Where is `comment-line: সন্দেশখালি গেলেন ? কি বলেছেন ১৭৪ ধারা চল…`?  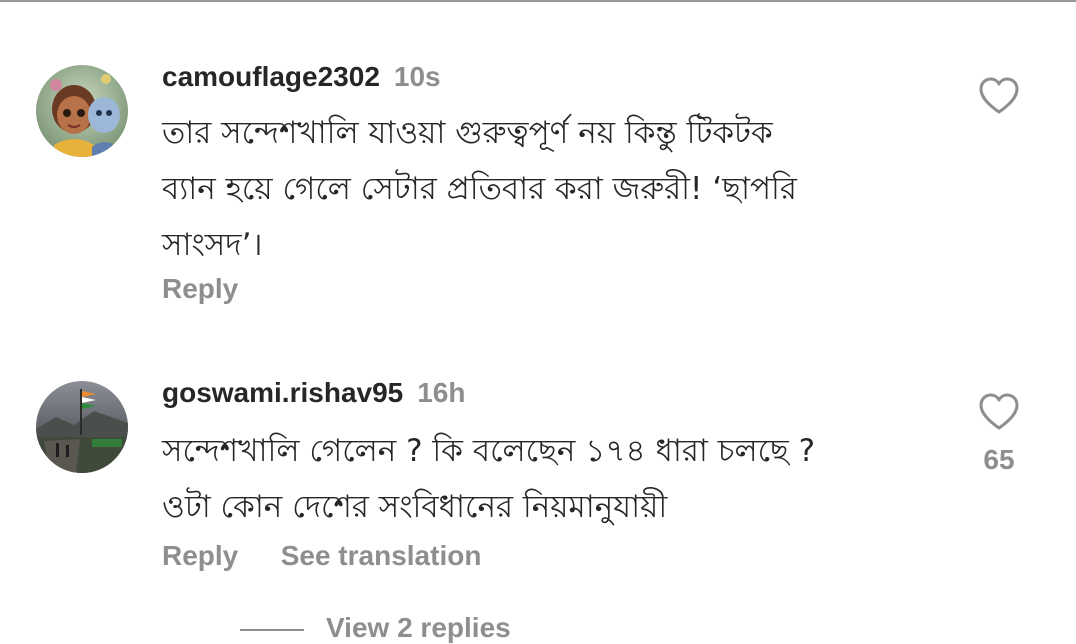 comment-line: সন্দেশখালি গেলেন ? কি বলেছেন ১৭৪ ধারা চল… is located at coordinates (489, 451).